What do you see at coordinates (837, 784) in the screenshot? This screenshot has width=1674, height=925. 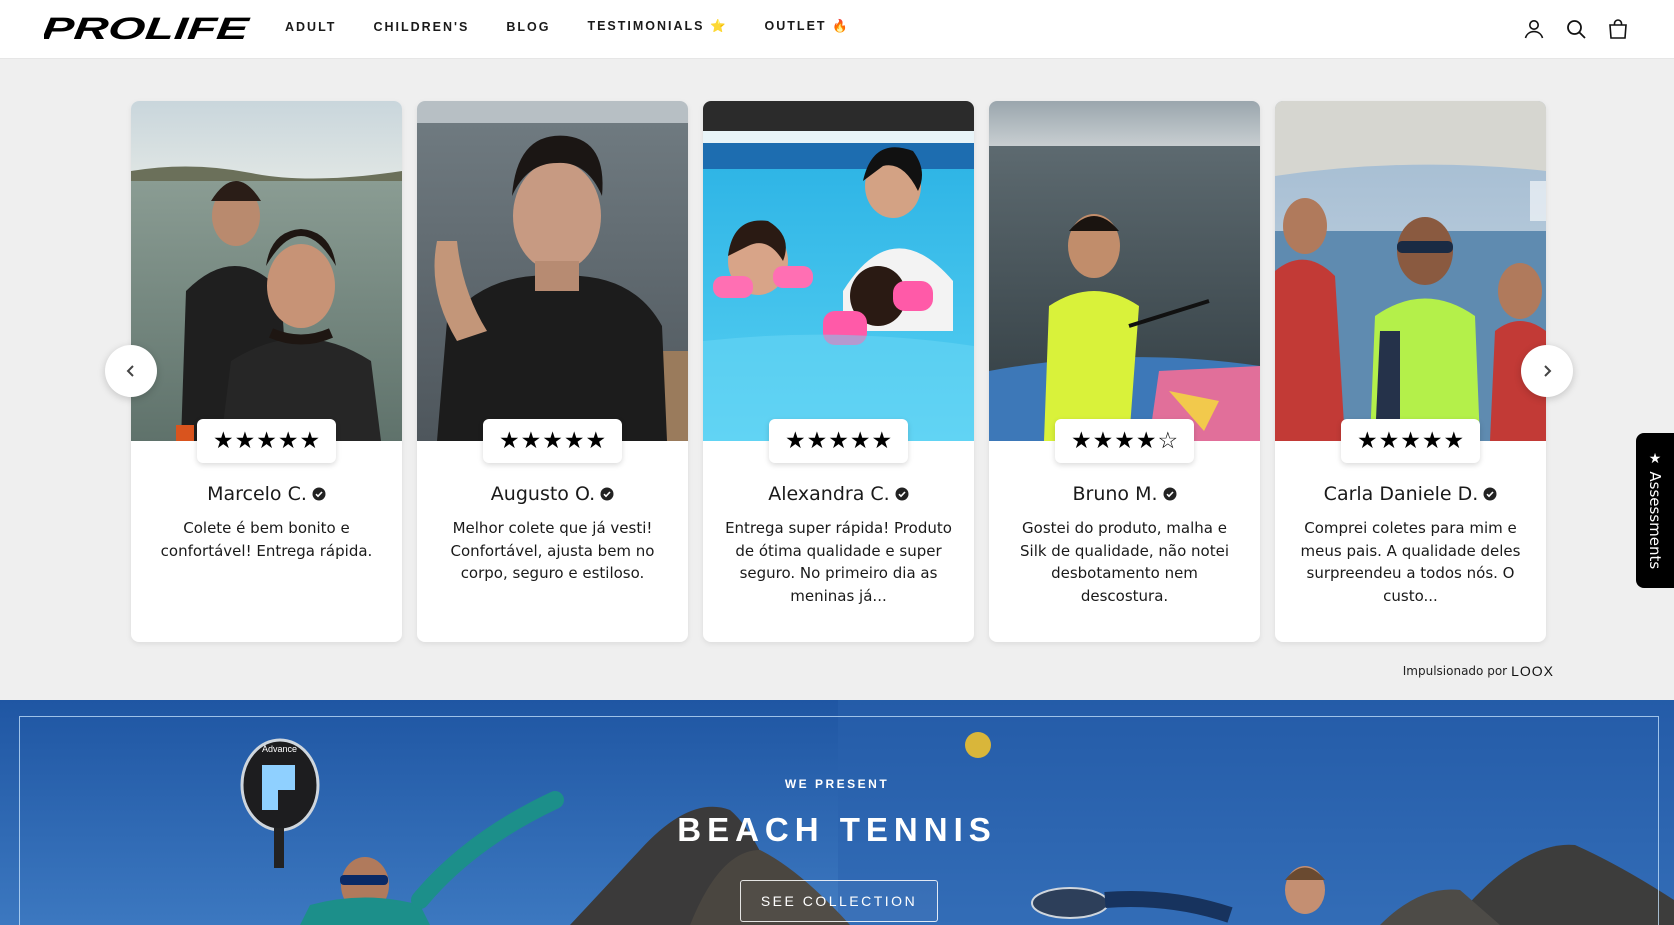 I see `hero-eyebrow: WE PRESENT` at bounding box center [837, 784].